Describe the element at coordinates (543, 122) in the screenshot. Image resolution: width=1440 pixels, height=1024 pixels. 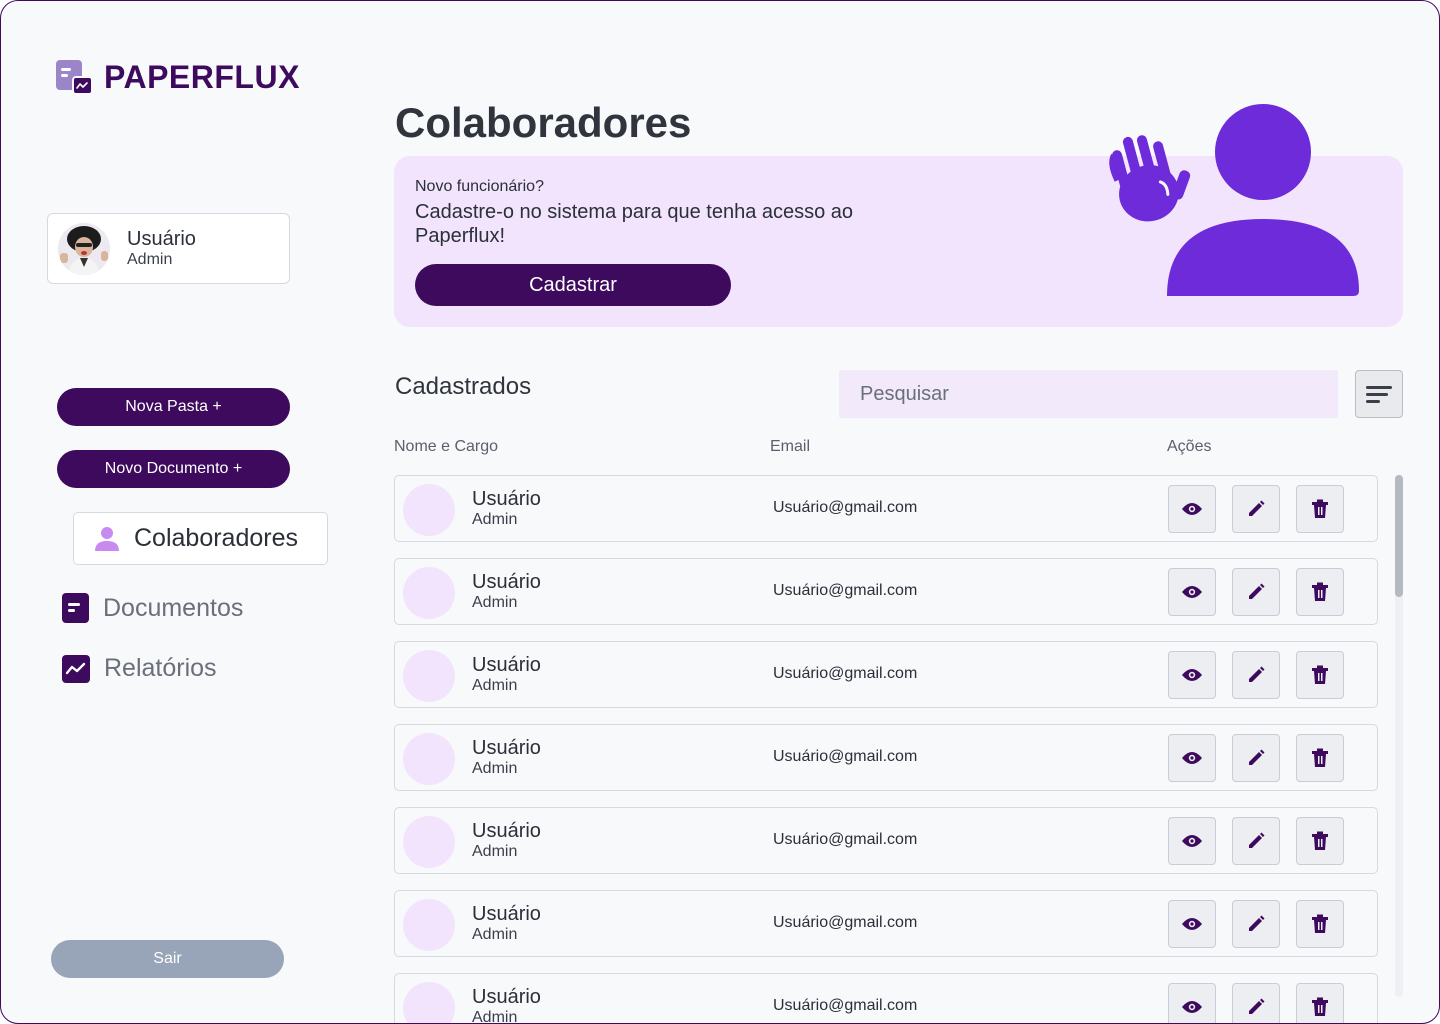
I see `page-title: Colaboradores` at that location.